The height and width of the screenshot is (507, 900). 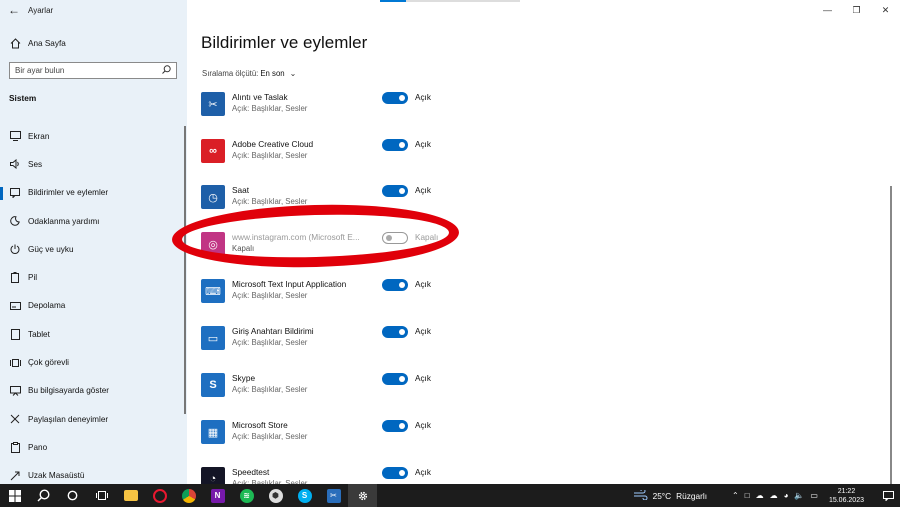 What do you see at coordinates (885, 10) in the screenshot?
I see `close-icon: ✕` at bounding box center [885, 10].